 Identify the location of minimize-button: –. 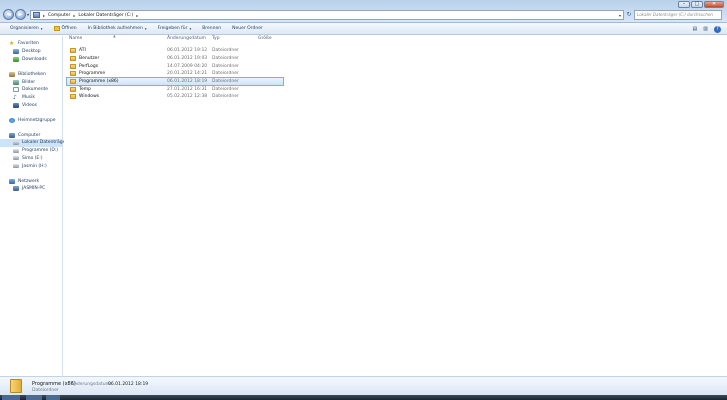
(684, 4).